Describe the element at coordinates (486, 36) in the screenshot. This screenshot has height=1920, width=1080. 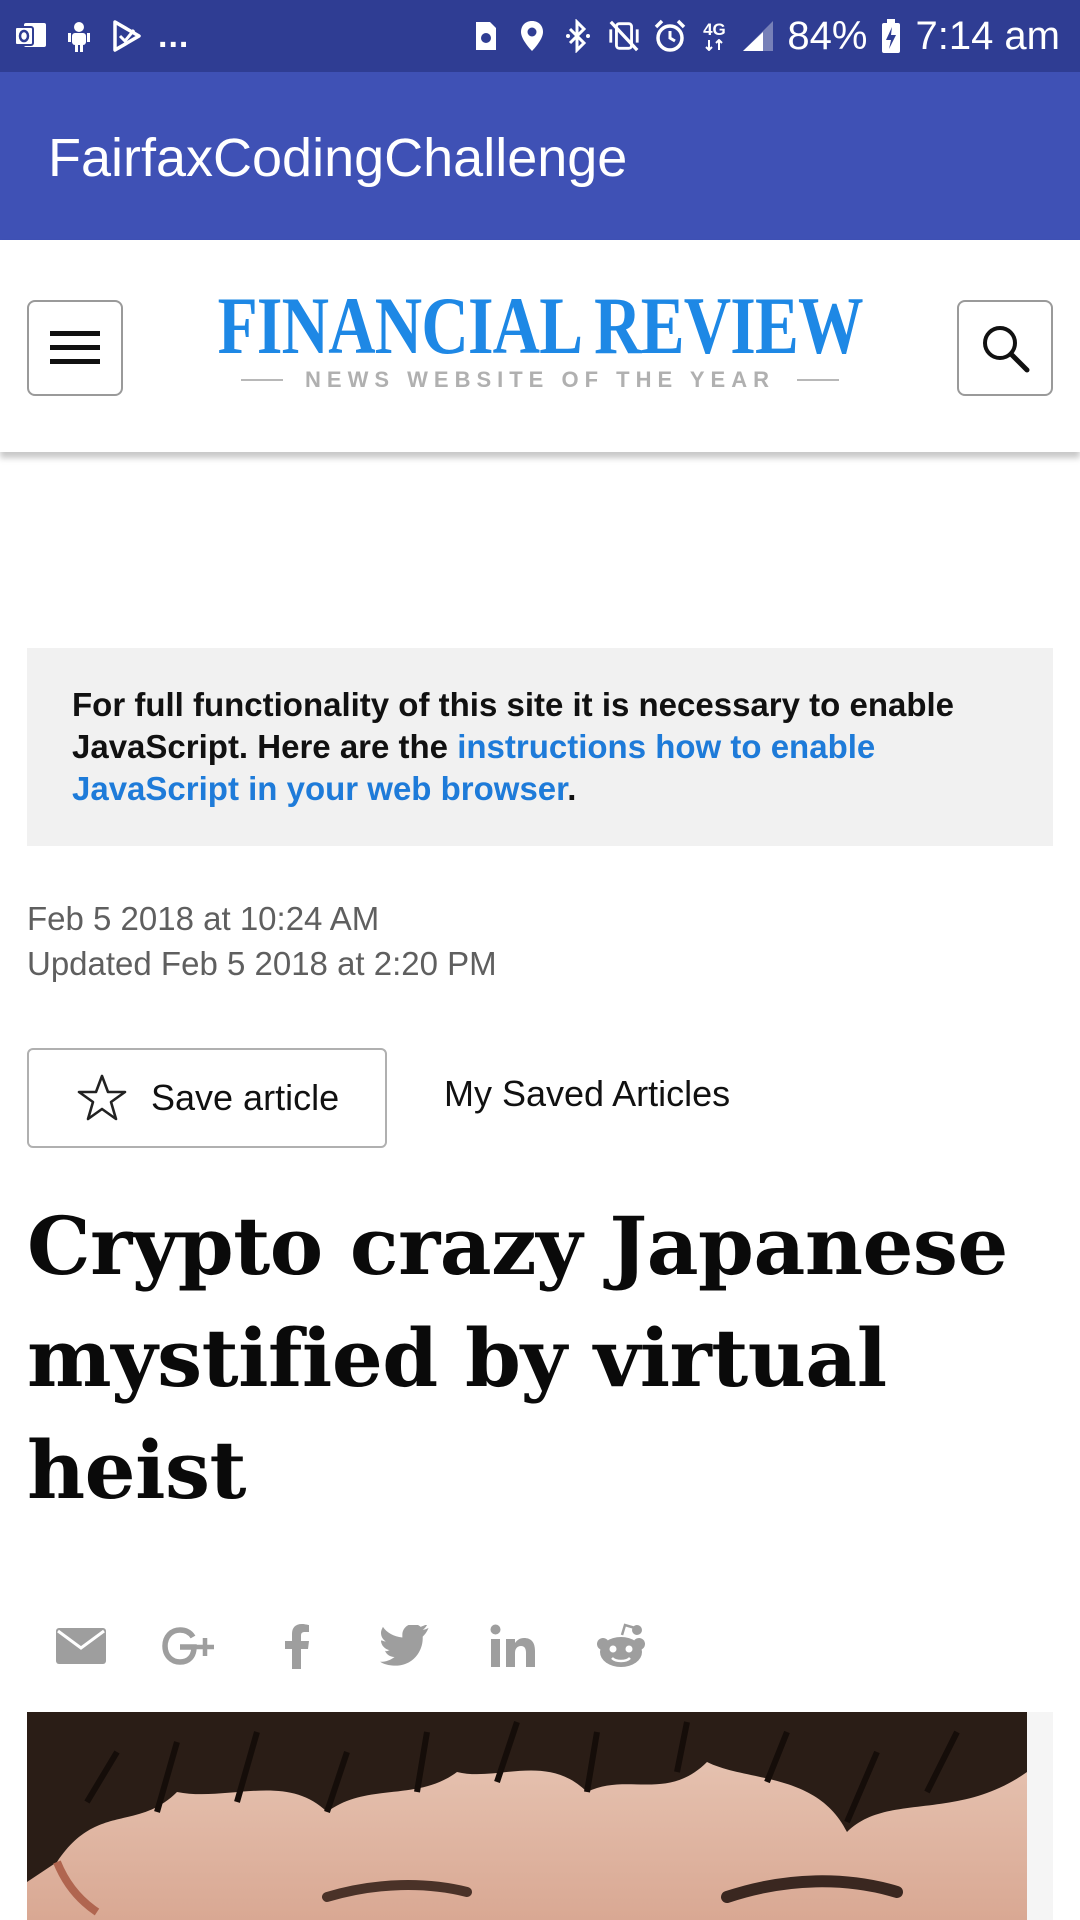
I see `sim-card-icon` at that location.